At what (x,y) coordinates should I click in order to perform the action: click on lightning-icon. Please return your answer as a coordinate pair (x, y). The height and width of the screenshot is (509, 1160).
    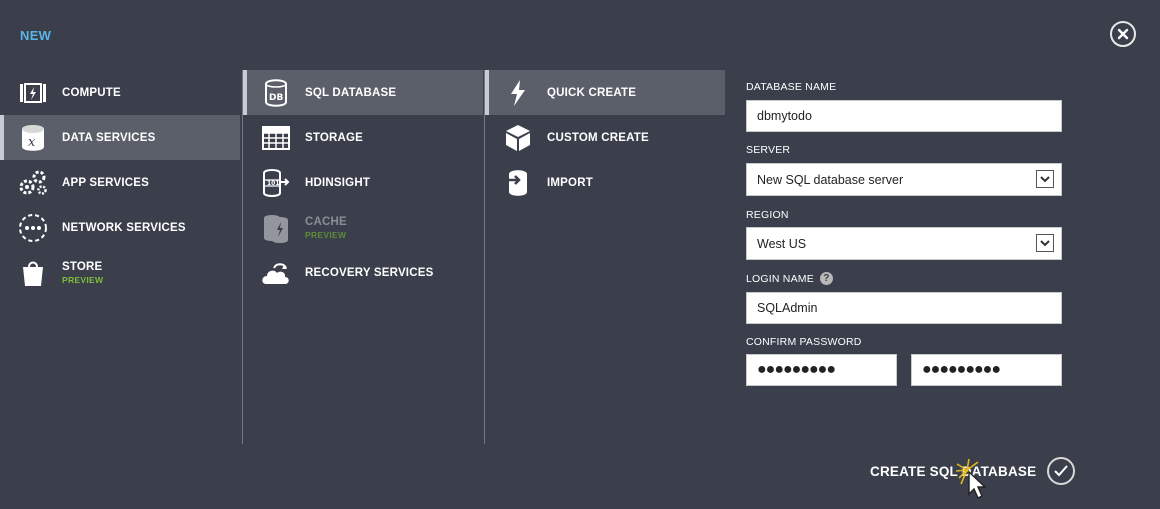
    Looking at the image, I should click on (518, 93).